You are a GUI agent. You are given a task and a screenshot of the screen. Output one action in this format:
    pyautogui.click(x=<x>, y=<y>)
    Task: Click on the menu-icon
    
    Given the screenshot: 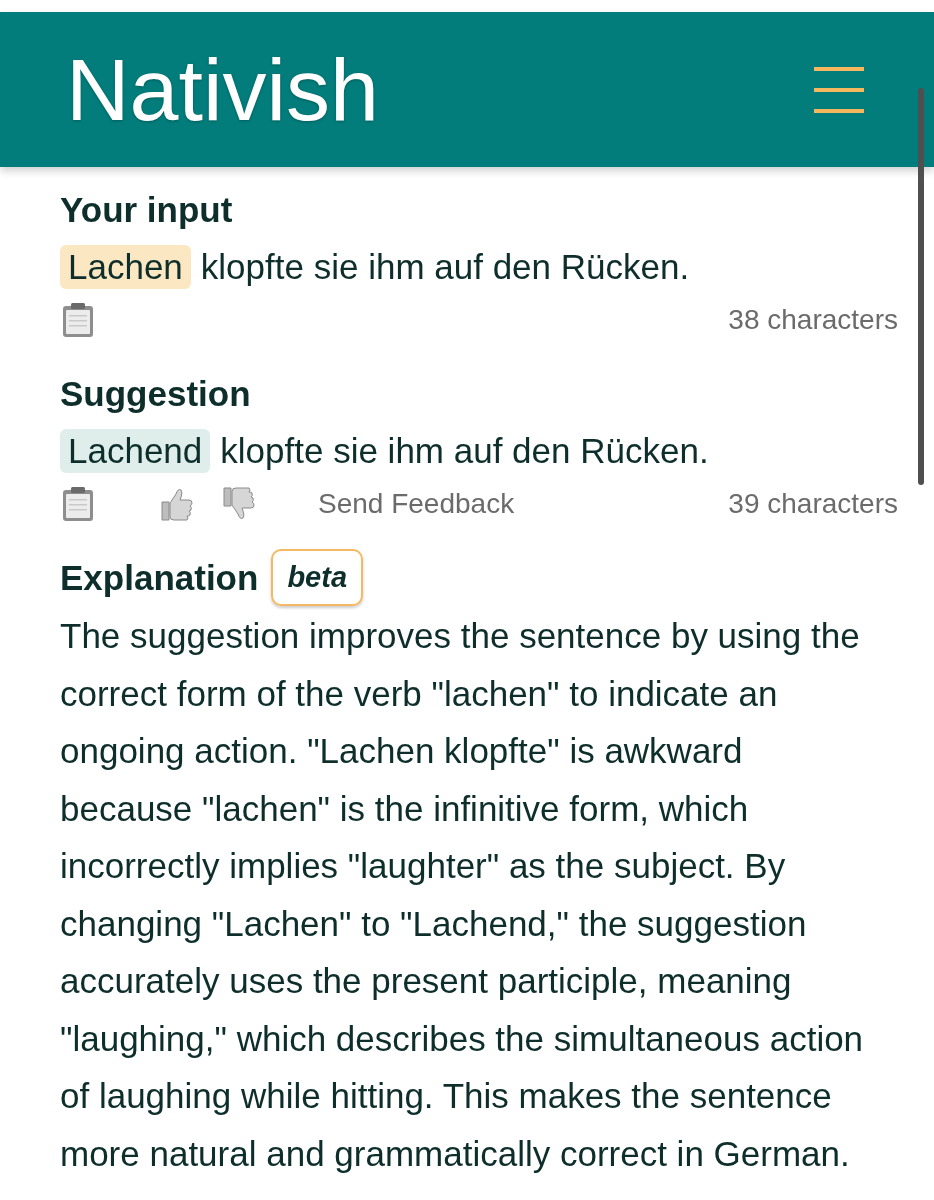 What is the action you would take?
    pyautogui.click(x=839, y=89)
    